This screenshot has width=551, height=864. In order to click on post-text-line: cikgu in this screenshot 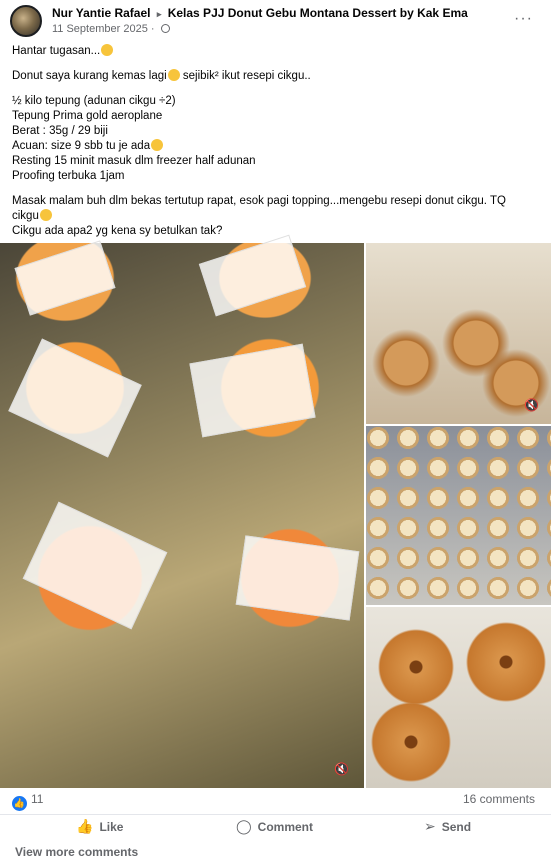, I will do `click(25, 216)`.